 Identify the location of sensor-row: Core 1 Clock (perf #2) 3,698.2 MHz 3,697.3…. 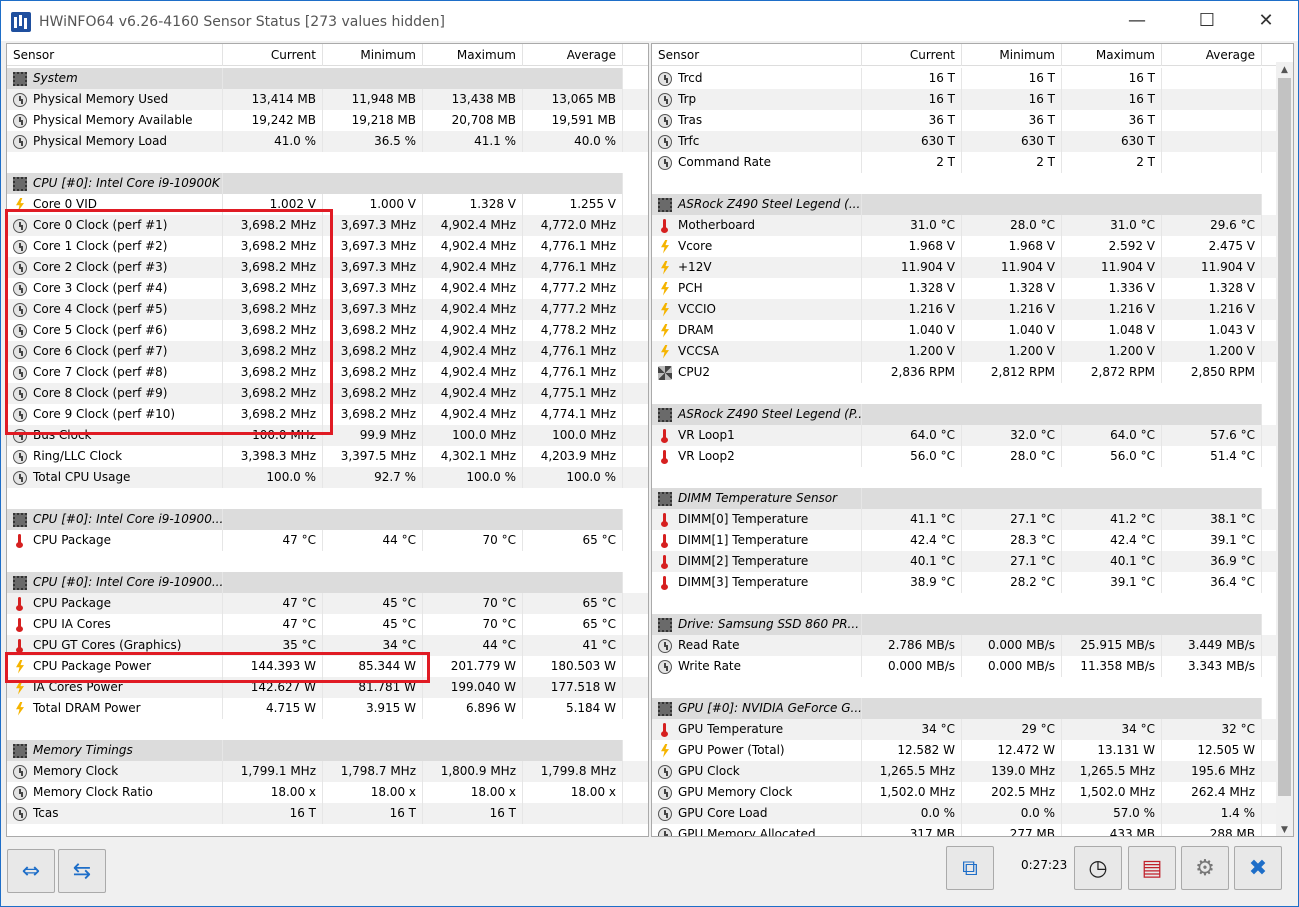
(327, 246).